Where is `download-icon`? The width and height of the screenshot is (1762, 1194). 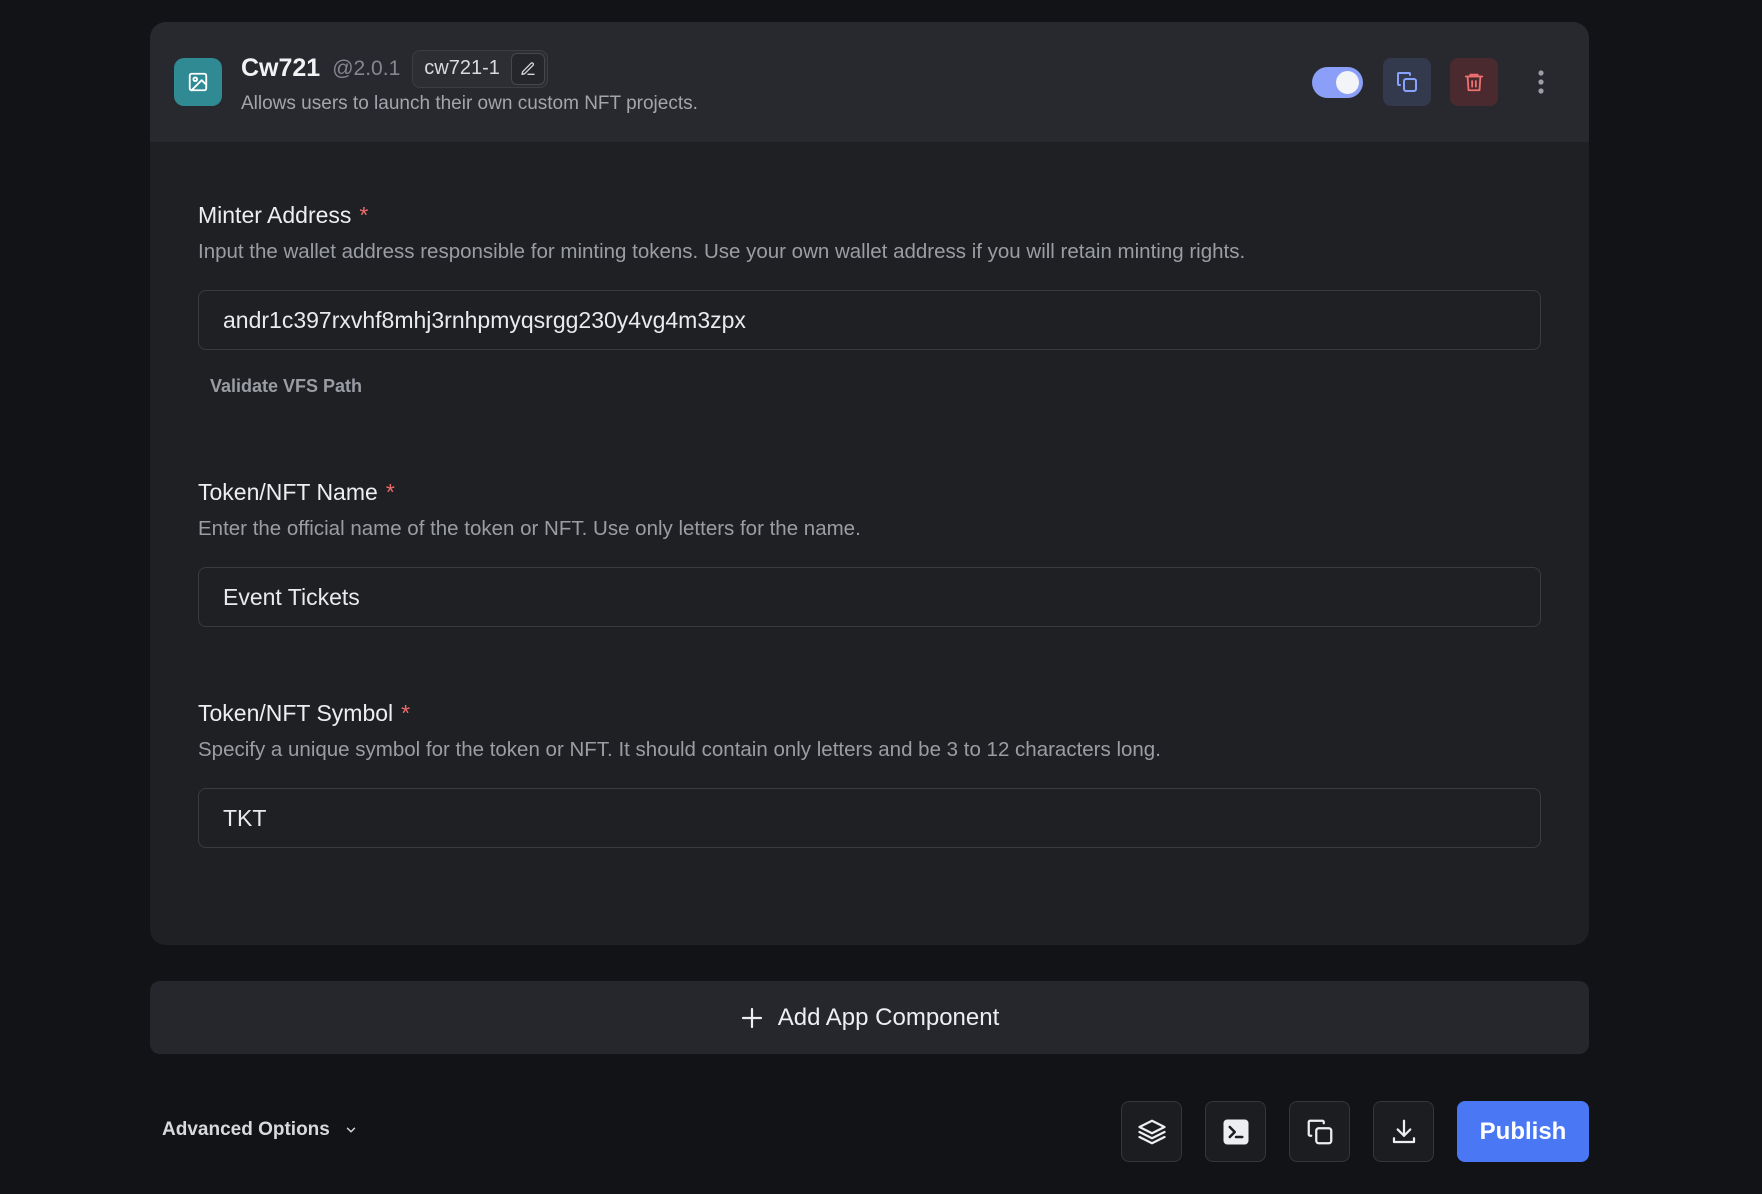
download-icon is located at coordinates (1403, 1131).